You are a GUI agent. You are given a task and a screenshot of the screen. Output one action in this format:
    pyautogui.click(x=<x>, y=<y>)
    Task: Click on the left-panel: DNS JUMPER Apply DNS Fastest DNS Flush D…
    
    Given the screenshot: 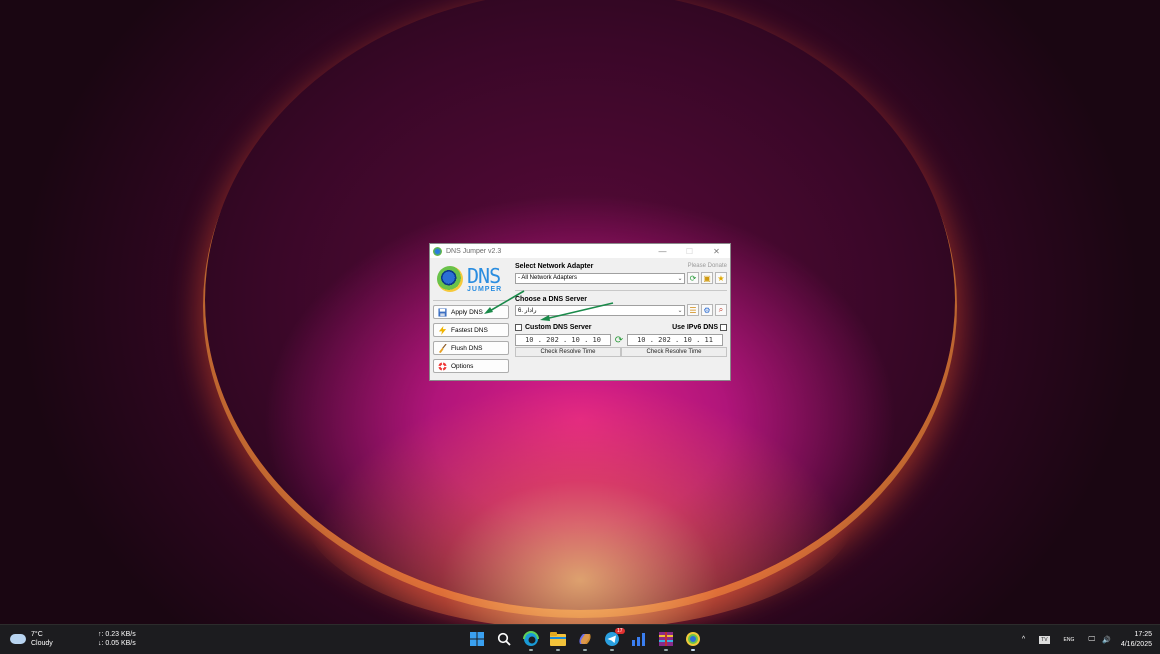 What is the action you would take?
    pyautogui.click(x=471, y=319)
    